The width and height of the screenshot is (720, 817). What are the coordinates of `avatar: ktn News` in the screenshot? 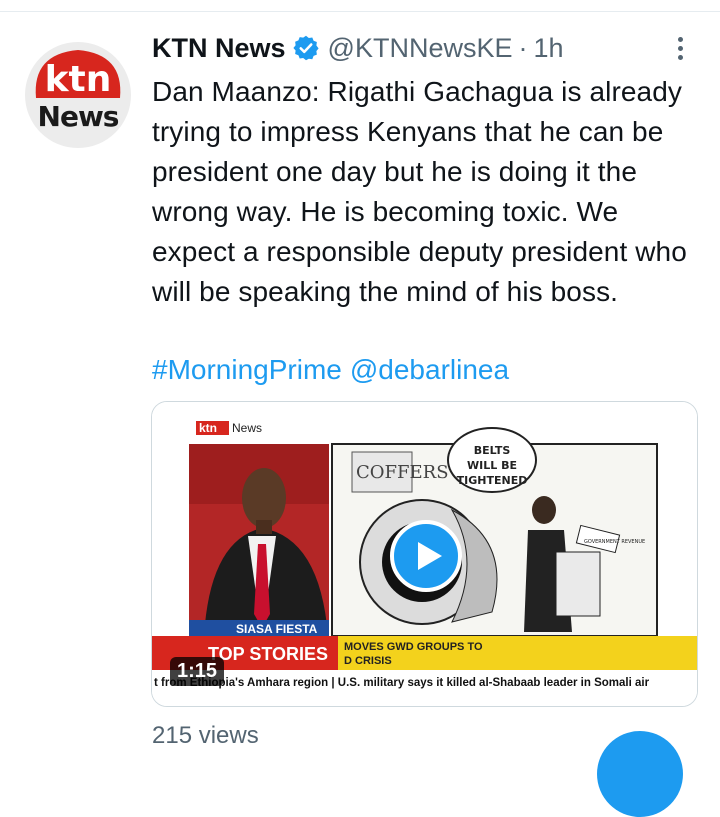 It's located at (78, 95).